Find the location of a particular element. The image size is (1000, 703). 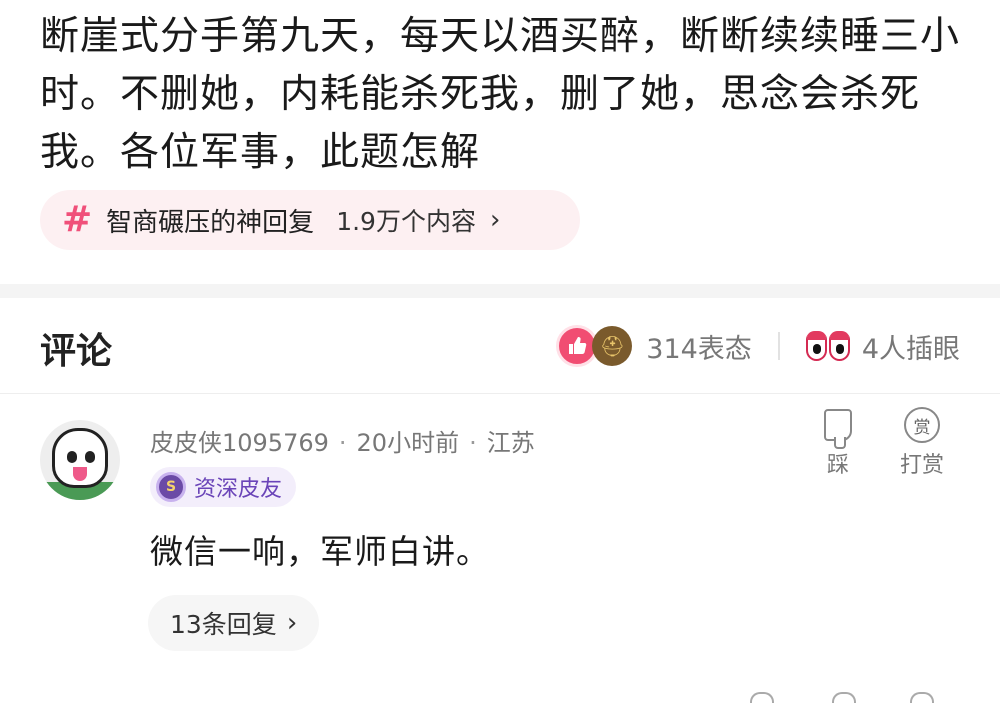

comment-meta: 皮皮侠1095769 · 20小时前 · 江苏 is located at coordinates (342, 440).